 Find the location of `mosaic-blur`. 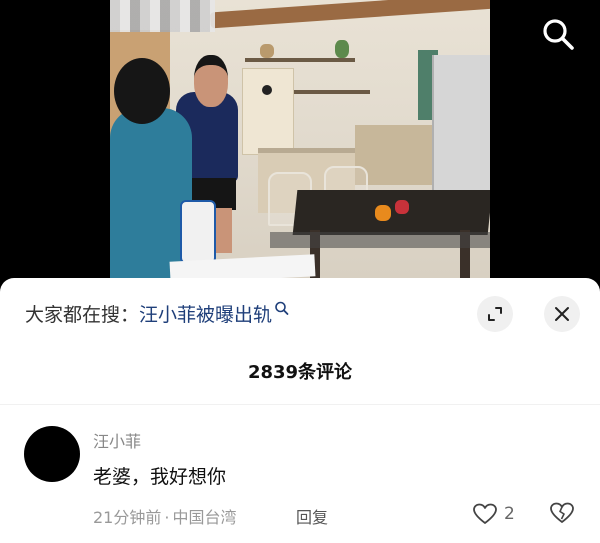

mosaic-blur is located at coordinates (162, 16).